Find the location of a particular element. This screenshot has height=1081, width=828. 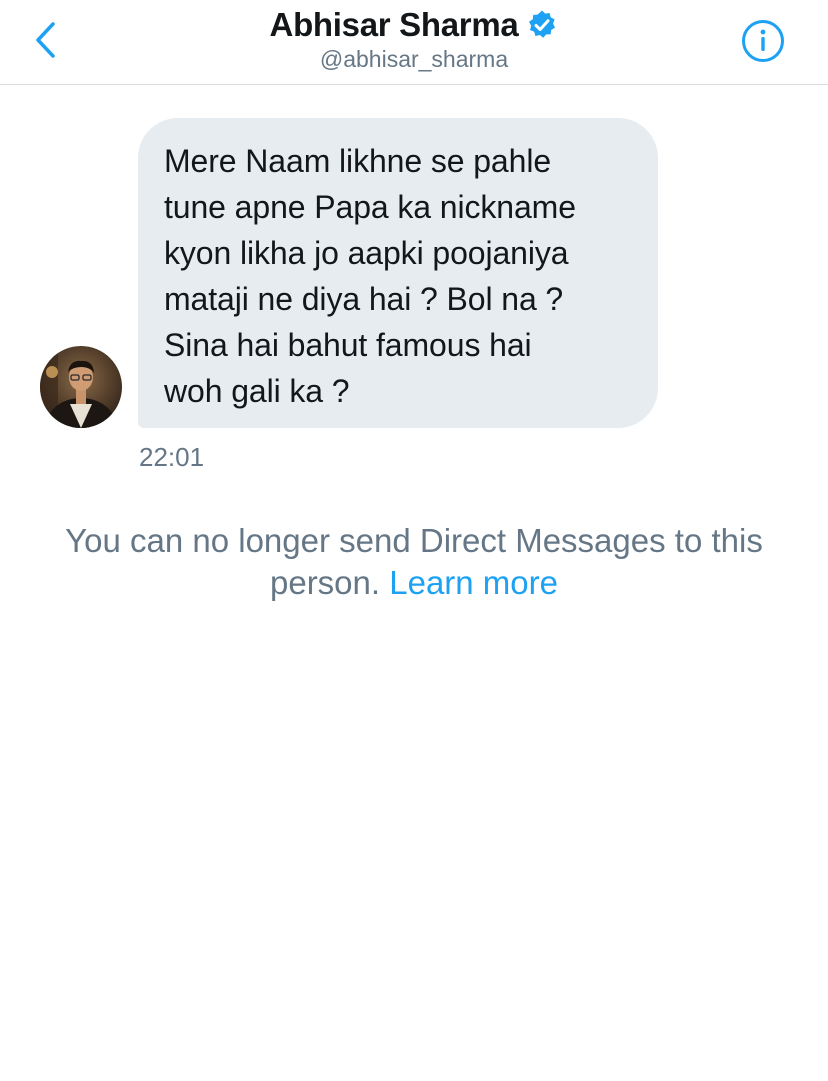

contact-name: Abhisar Sharma is located at coordinates (394, 24).